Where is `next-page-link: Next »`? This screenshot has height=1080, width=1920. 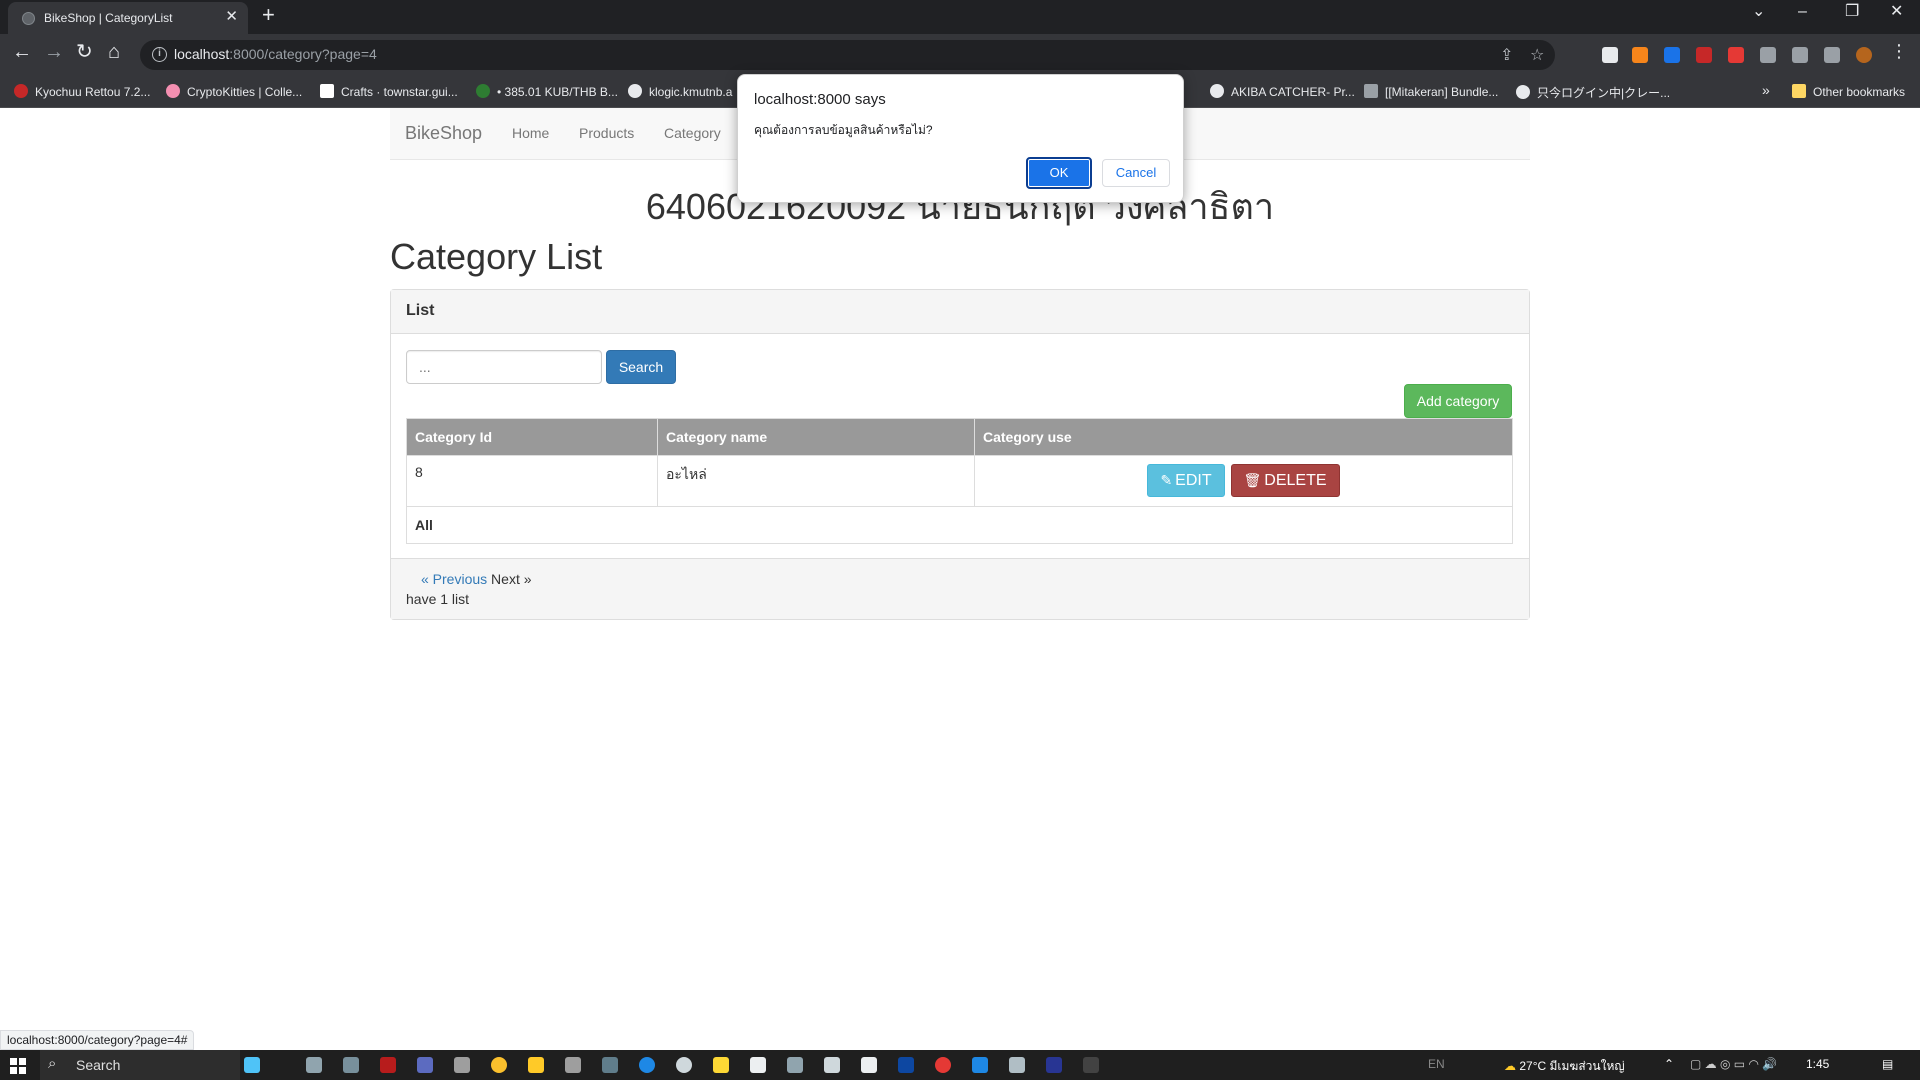 next-page-link: Next » is located at coordinates (511, 579).